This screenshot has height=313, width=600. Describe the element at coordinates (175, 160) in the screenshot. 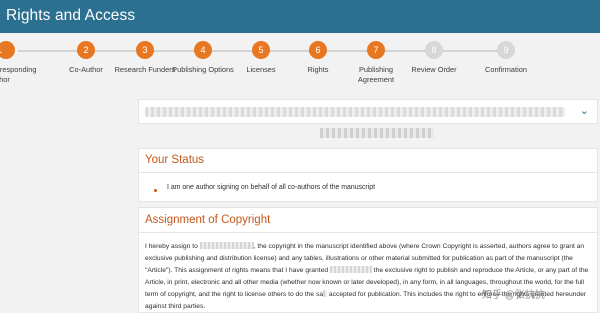

I see `status-title: Your Status` at that location.